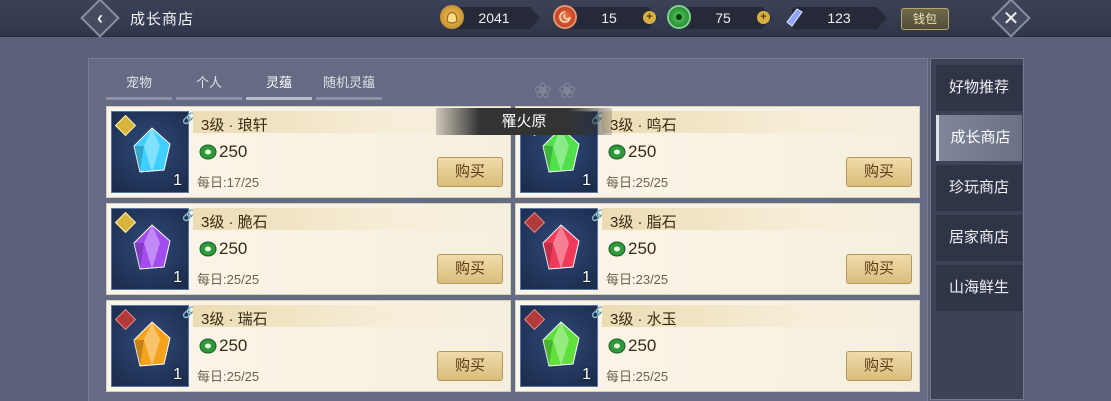  I want to click on close-icon: ✕, so click(1011, 18).